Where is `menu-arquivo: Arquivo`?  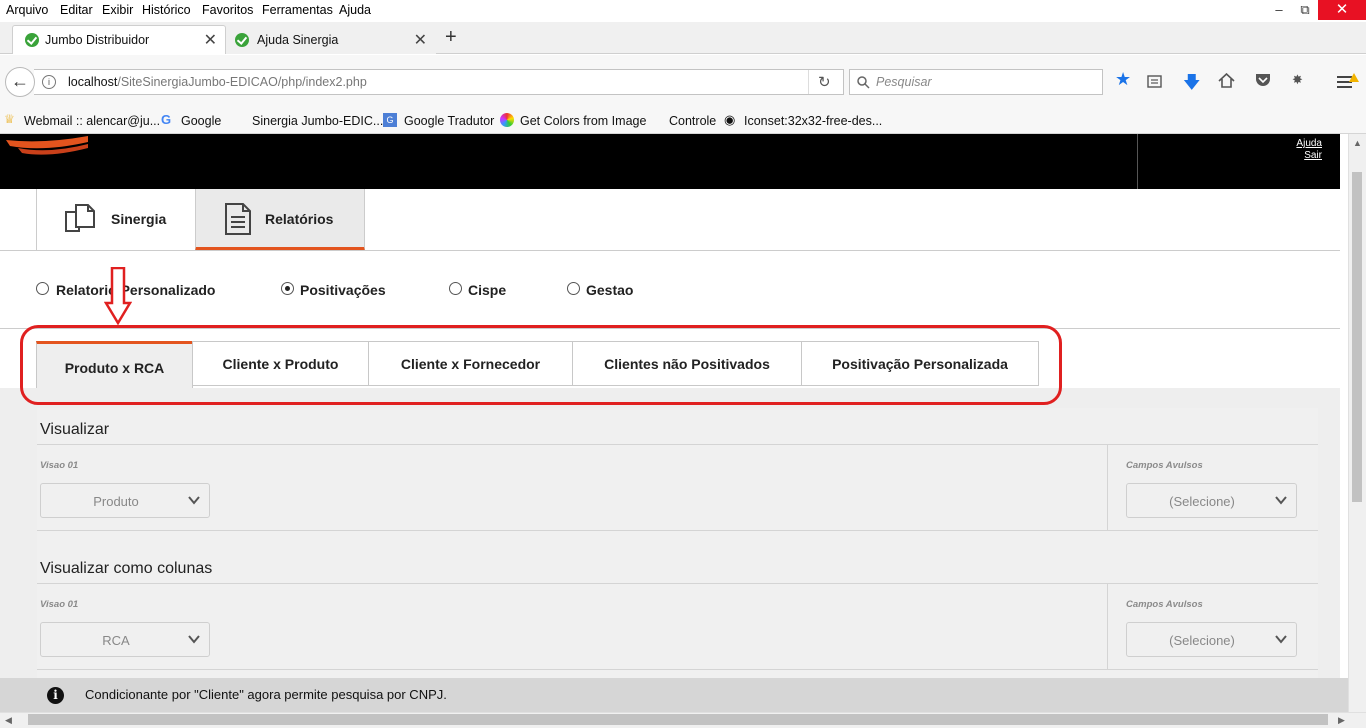
menu-arquivo: Arquivo is located at coordinates (27, 10).